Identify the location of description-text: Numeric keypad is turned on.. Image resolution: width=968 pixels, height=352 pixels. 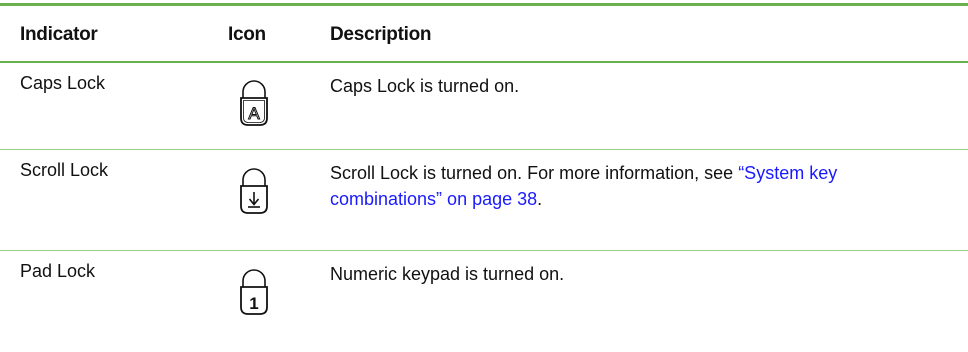
(630, 274).